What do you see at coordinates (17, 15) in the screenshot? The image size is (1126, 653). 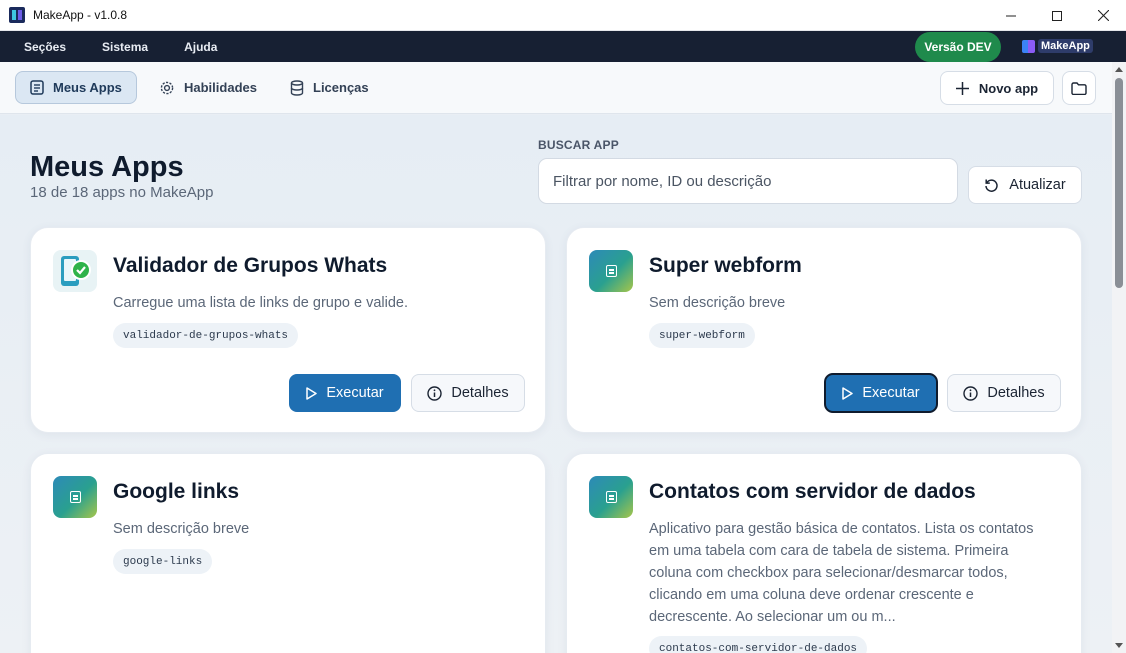 I see `app-logo-icon` at bounding box center [17, 15].